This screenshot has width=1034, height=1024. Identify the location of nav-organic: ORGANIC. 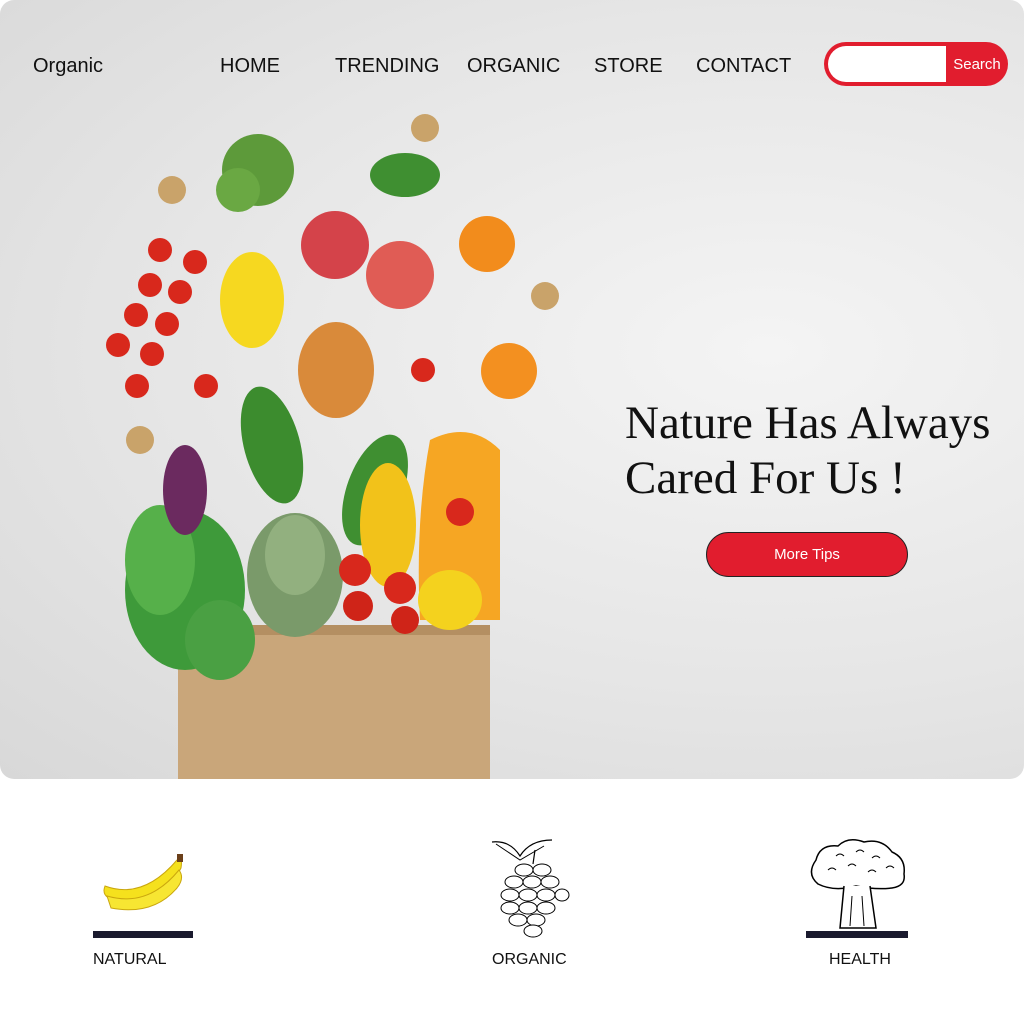
(513, 66).